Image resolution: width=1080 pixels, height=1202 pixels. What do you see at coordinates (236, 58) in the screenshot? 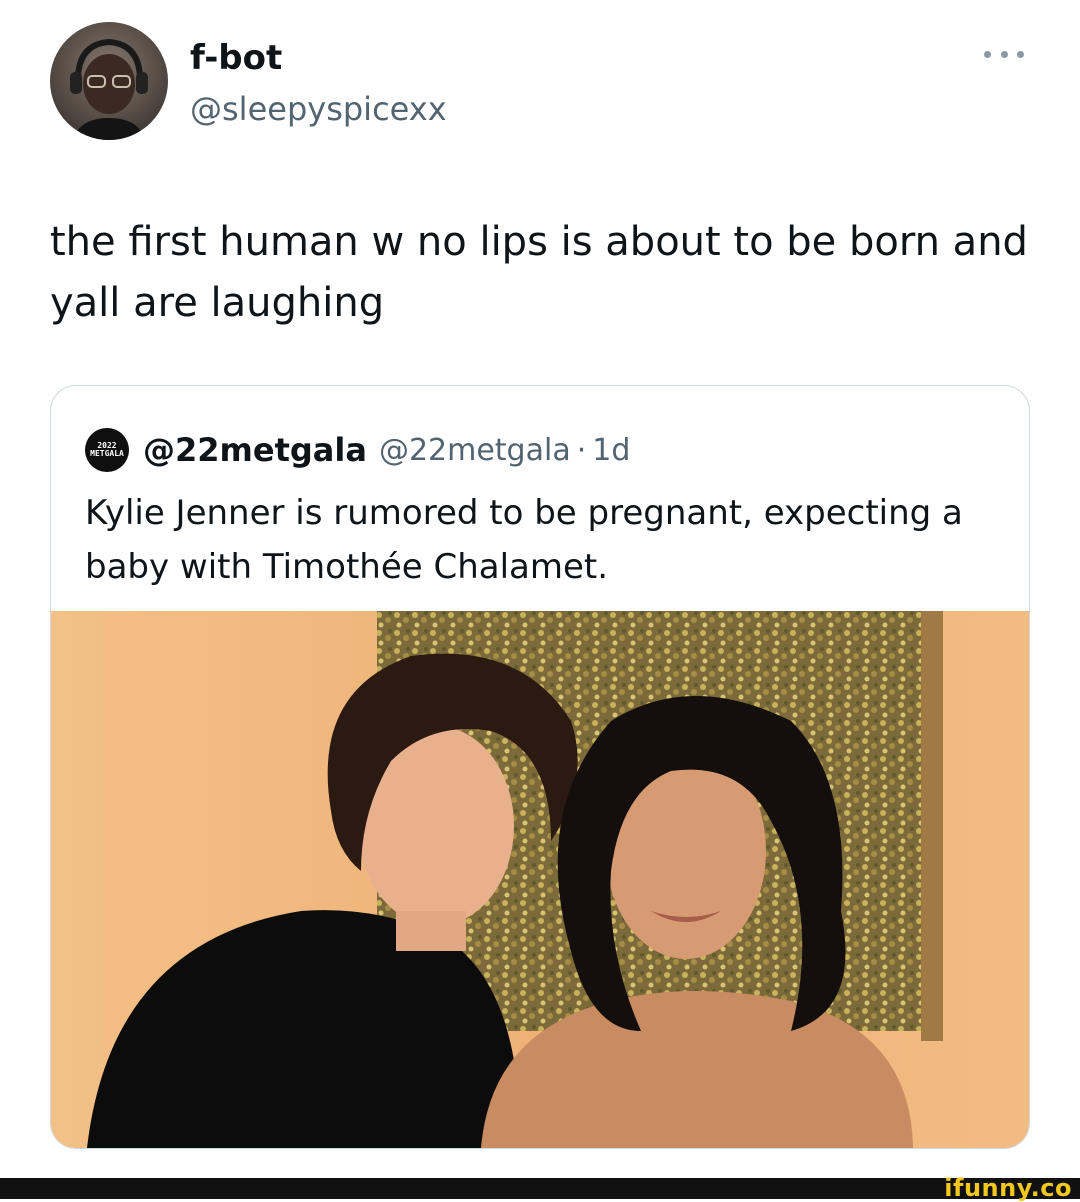
I see `display-name: f-bot` at bounding box center [236, 58].